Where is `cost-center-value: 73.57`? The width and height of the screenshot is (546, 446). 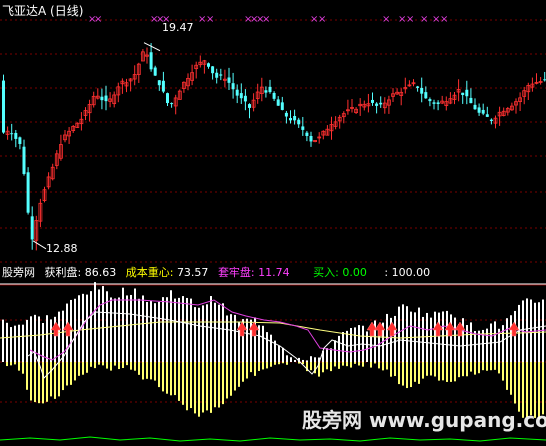 cost-center-value: 73.57 is located at coordinates (192, 272).